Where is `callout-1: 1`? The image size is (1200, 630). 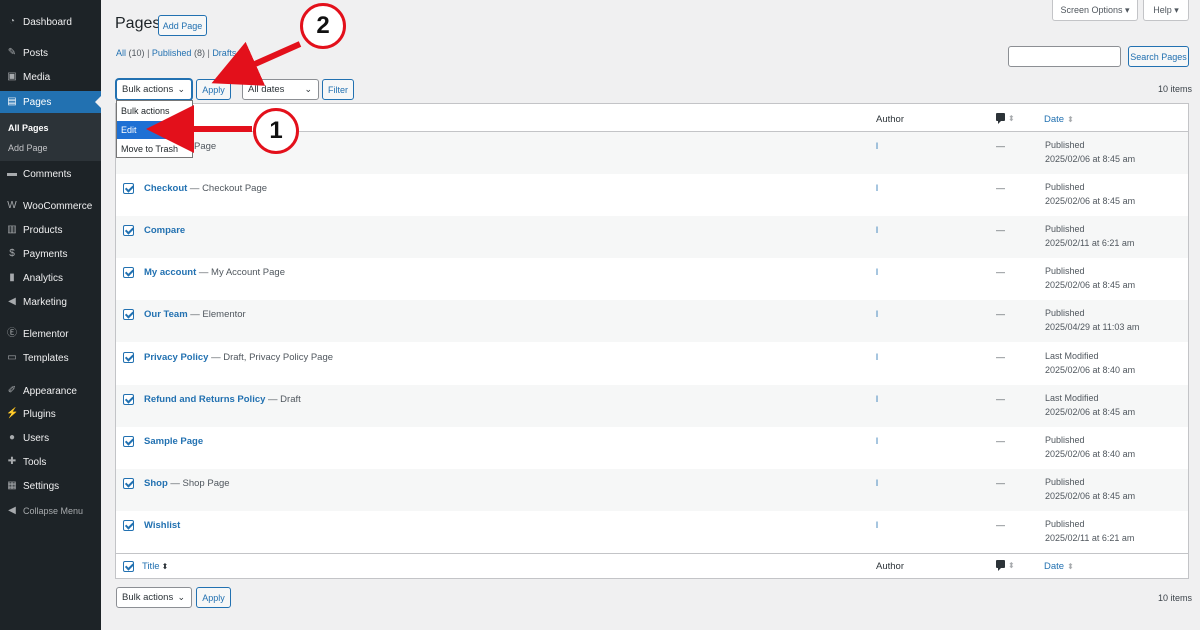
callout-1: 1 is located at coordinates (276, 131).